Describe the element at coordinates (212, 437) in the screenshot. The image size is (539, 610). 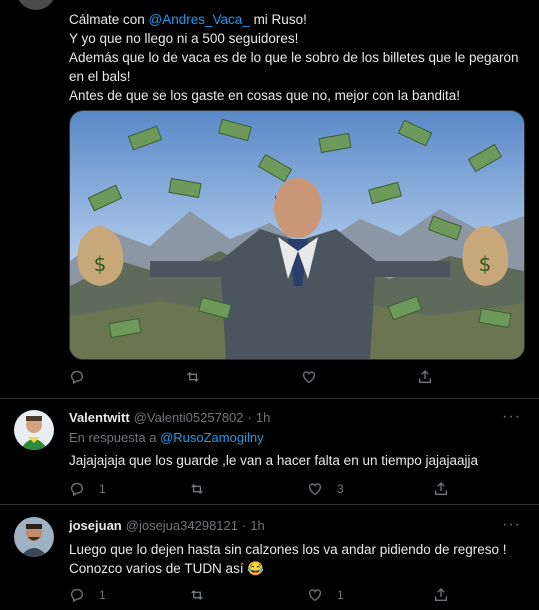
I see `reply-to-mention: @RusoZamogilny` at that location.